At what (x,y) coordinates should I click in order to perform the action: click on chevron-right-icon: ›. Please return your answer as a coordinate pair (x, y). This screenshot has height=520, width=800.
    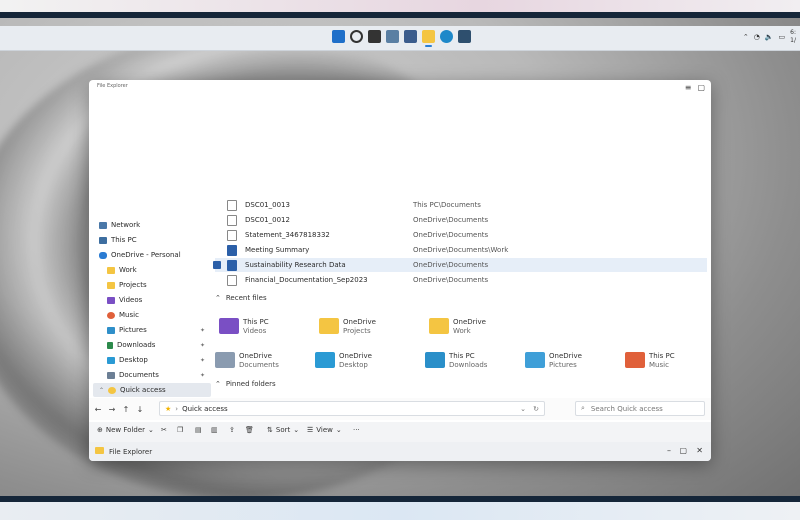
    Looking at the image, I should click on (177, 408).